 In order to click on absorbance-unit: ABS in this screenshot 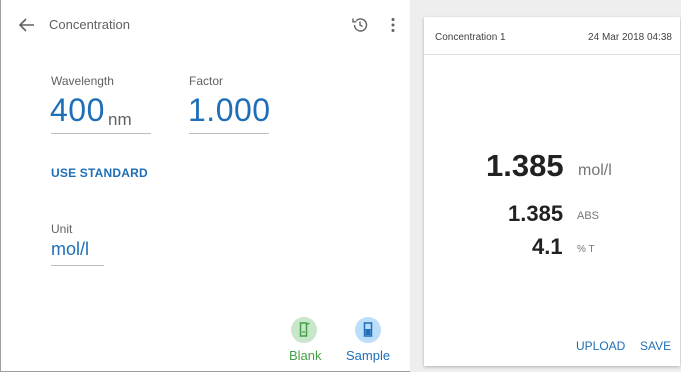, I will do `click(588, 216)`.